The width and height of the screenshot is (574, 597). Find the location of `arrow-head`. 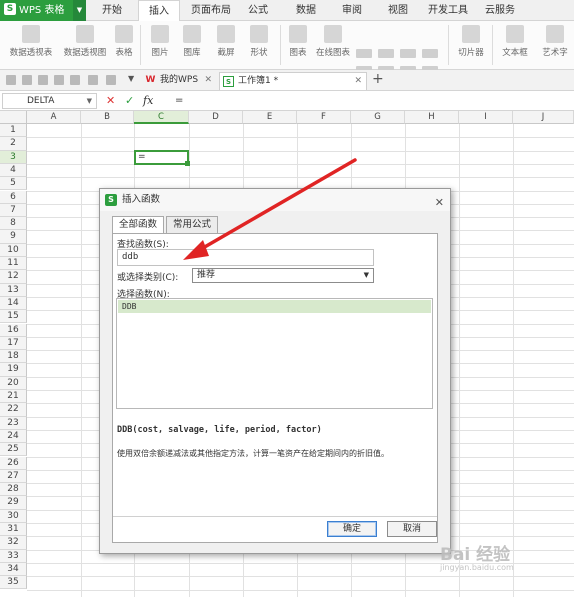

arrow-head is located at coordinates (196, 250).